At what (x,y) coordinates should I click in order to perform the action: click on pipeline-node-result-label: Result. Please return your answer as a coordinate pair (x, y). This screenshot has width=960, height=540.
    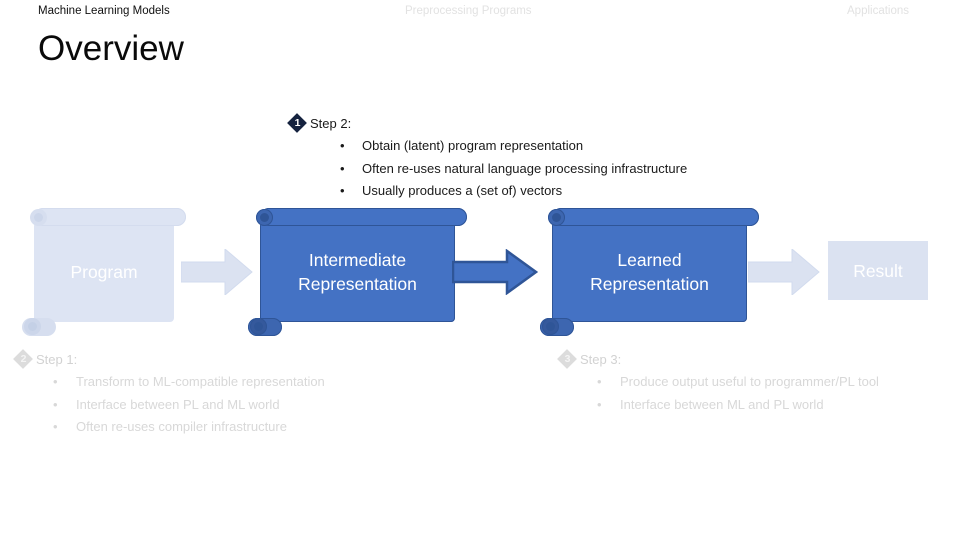
    Looking at the image, I should click on (878, 270).